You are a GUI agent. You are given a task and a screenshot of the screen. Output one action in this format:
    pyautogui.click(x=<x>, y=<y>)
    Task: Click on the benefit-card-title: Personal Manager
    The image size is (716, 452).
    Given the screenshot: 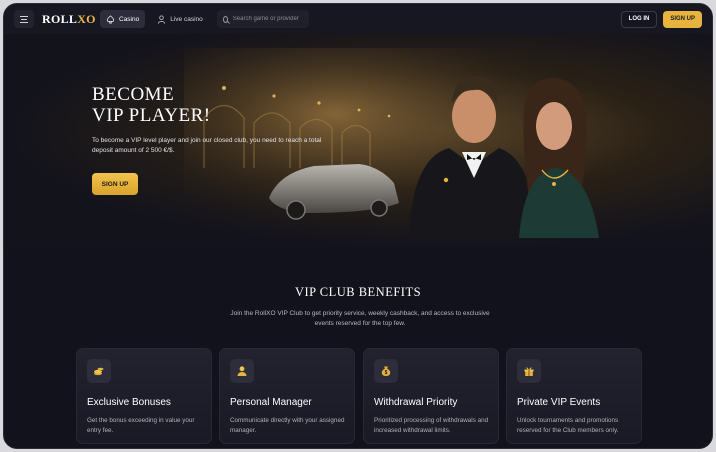 What is the action you would take?
    pyautogui.click(x=271, y=402)
    